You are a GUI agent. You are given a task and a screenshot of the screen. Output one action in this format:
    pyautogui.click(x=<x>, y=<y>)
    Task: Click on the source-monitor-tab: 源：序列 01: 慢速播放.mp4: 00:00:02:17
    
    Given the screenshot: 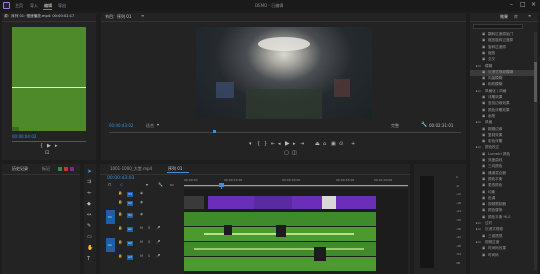 What is the action you would take?
    pyautogui.click(x=39, y=16)
    